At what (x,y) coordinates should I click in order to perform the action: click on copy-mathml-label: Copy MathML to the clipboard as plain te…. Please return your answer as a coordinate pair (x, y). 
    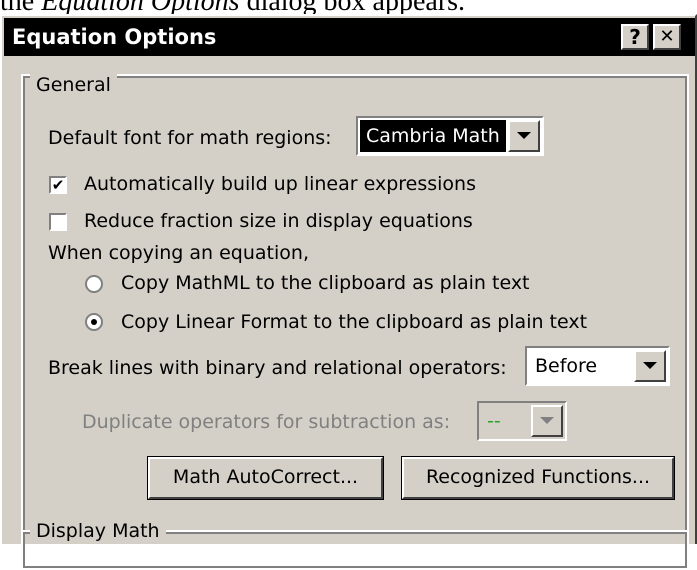
    Looking at the image, I should click on (325, 283).